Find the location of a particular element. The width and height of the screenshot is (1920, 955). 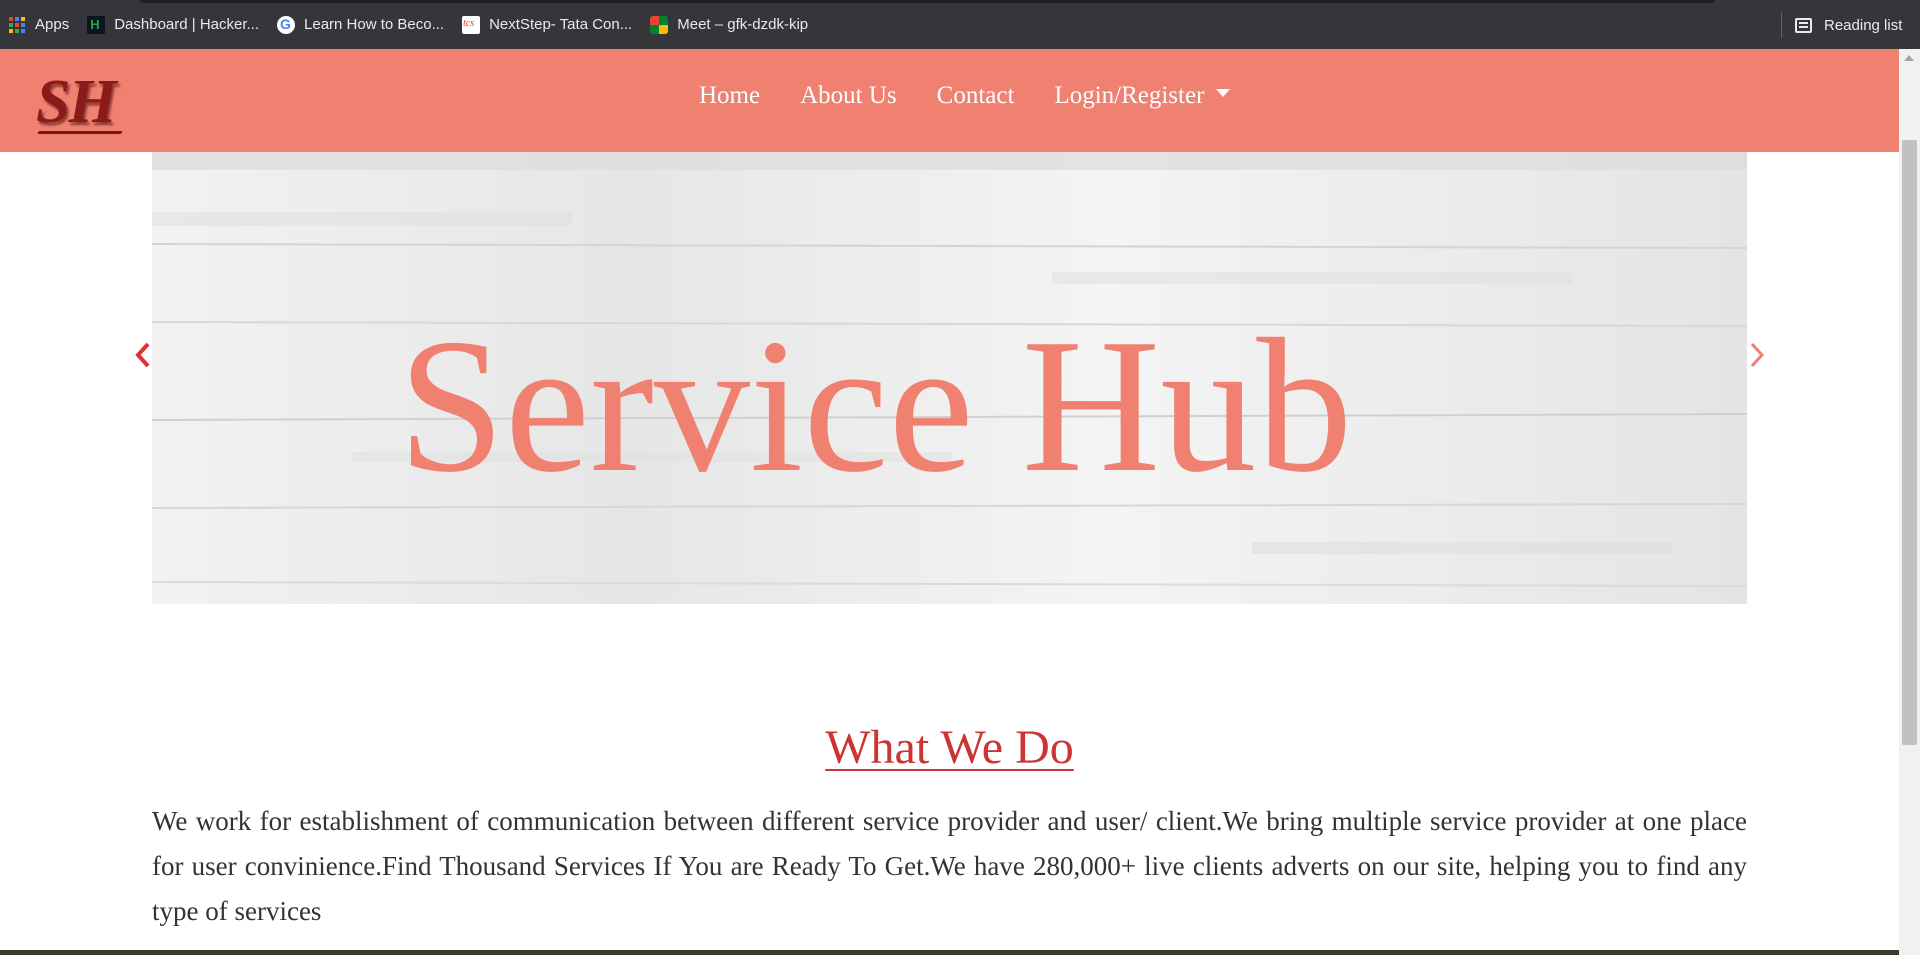

bookmark-label: Apps is located at coordinates (52, 24).